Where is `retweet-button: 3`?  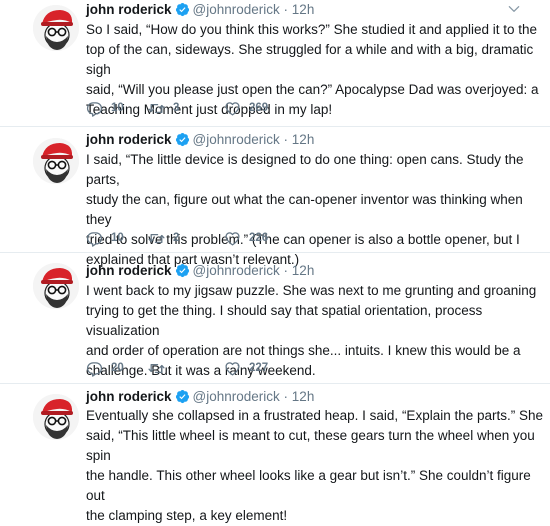
retweet-button: 3 is located at coordinates (163, 108).